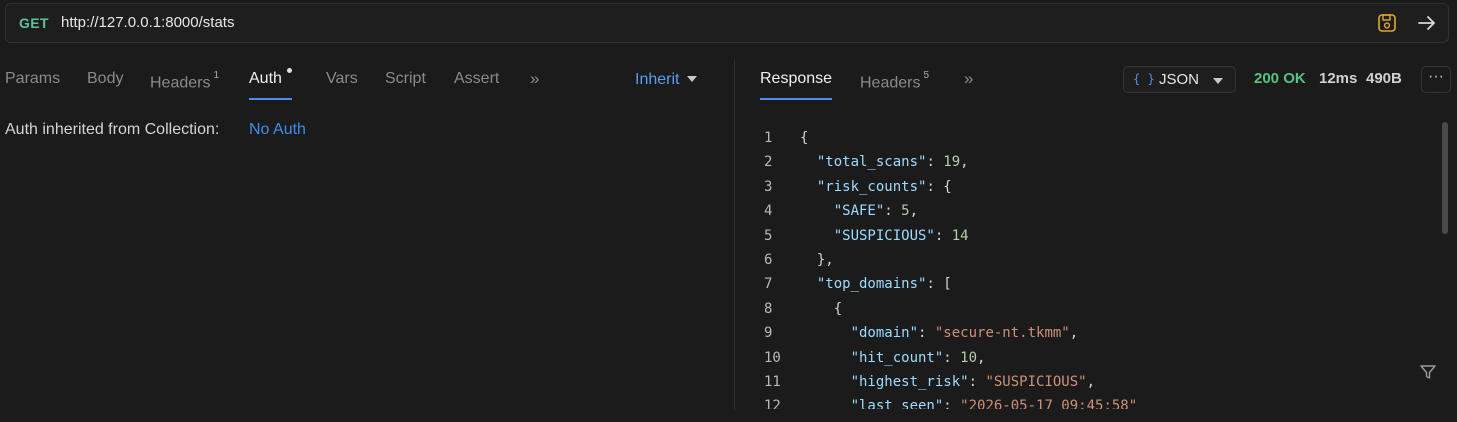 The width and height of the screenshot is (1457, 422). I want to click on tab-script: Script, so click(405, 80).